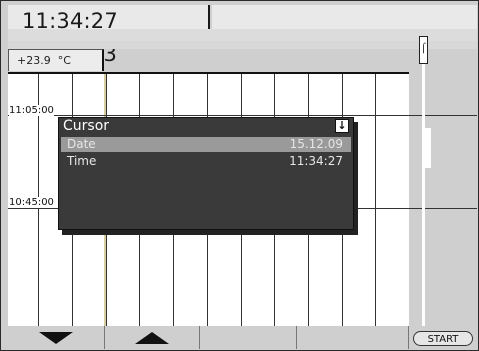  What do you see at coordinates (375, 200) in the screenshot?
I see `grid-vline` at bounding box center [375, 200].